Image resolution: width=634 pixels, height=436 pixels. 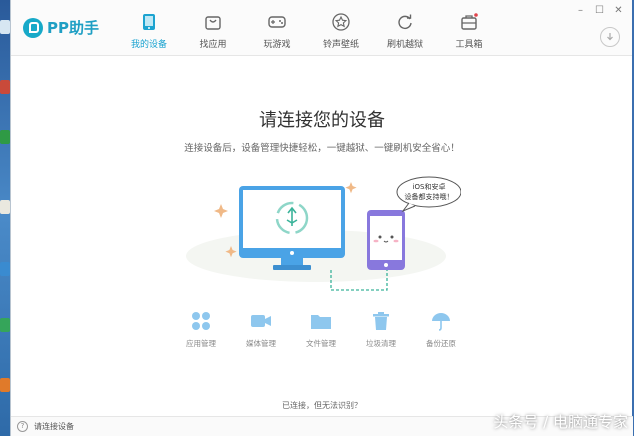 I want to click on unrecognized-device-link: 已连接，但无法识别？, so click(x=322, y=405).